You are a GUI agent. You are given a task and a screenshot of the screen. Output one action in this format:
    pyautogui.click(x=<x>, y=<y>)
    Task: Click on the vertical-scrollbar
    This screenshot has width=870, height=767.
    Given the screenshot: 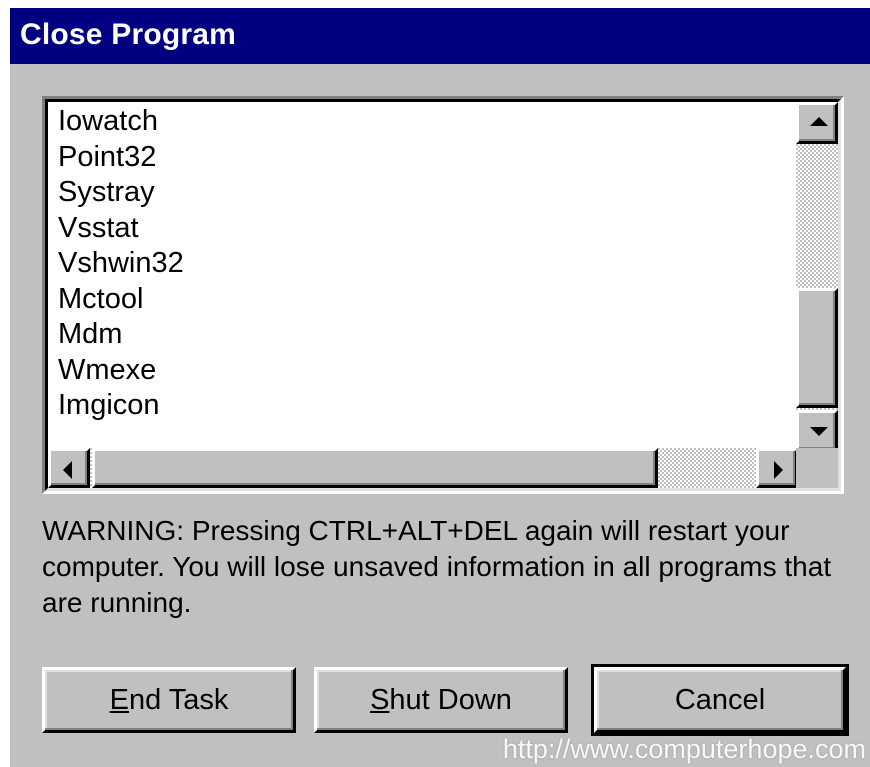 What is the action you would take?
    pyautogui.click(x=817, y=277)
    